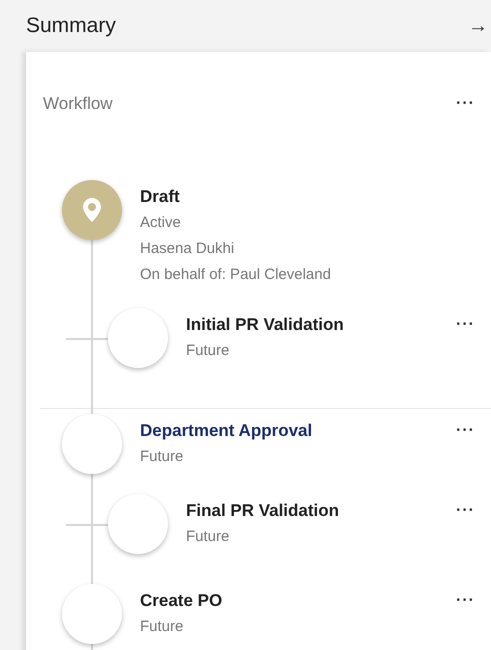 Image resolution: width=491 pixels, height=650 pixels. What do you see at coordinates (160, 197) in the screenshot?
I see `step-title: Draft` at bounding box center [160, 197].